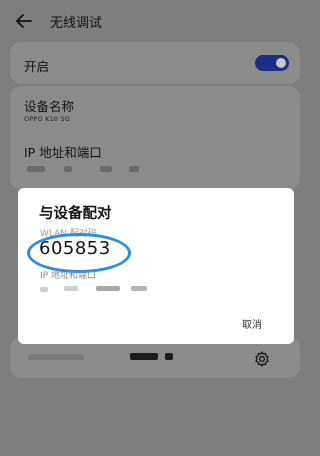 This screenshot has width=320, height=456. Describe the element at coordinates (63, 152) in the screenshot. I see `ip-port-label: IP 地址和端口` at that location.